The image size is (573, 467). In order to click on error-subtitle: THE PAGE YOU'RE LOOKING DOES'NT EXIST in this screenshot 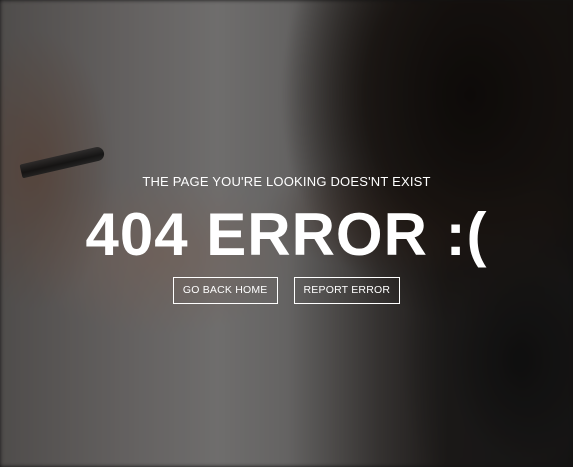, I will do `click(286, 181)`.